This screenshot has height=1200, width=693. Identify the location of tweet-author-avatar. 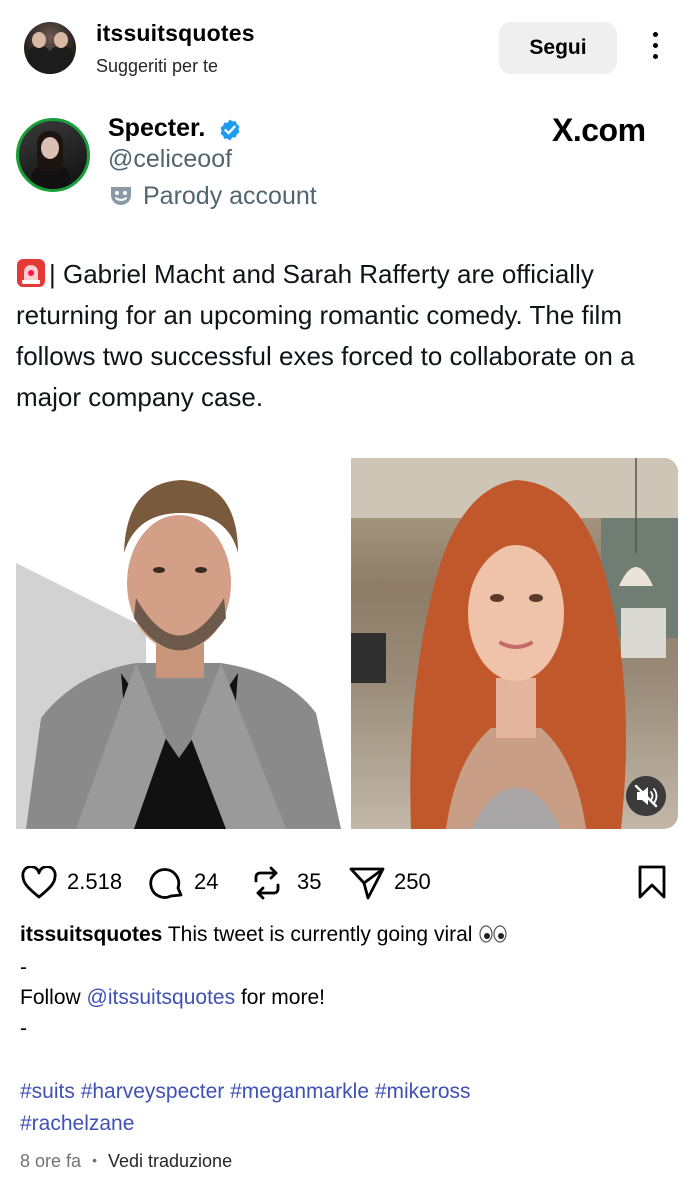
(53, 155).